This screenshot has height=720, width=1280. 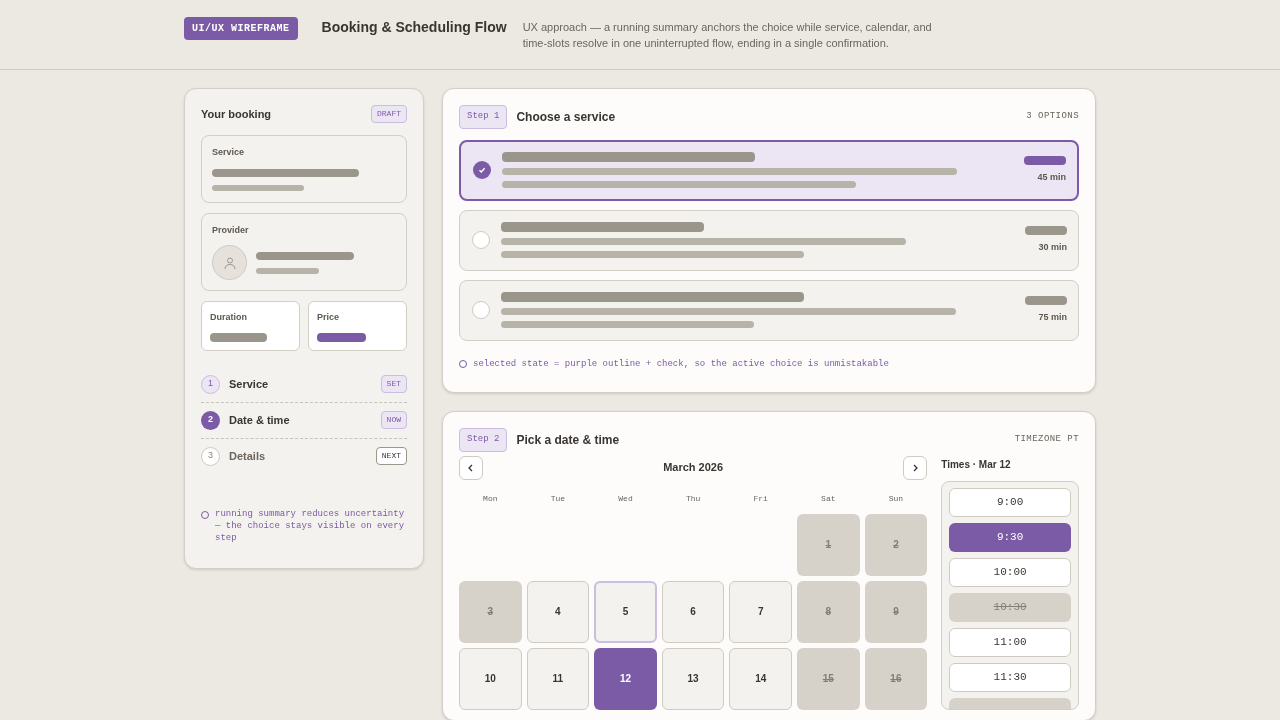 What do you see at coordinates (1010, 572) in the screenshot?
I see `time-slot: 10:00` at bounding box center [1010, 572].